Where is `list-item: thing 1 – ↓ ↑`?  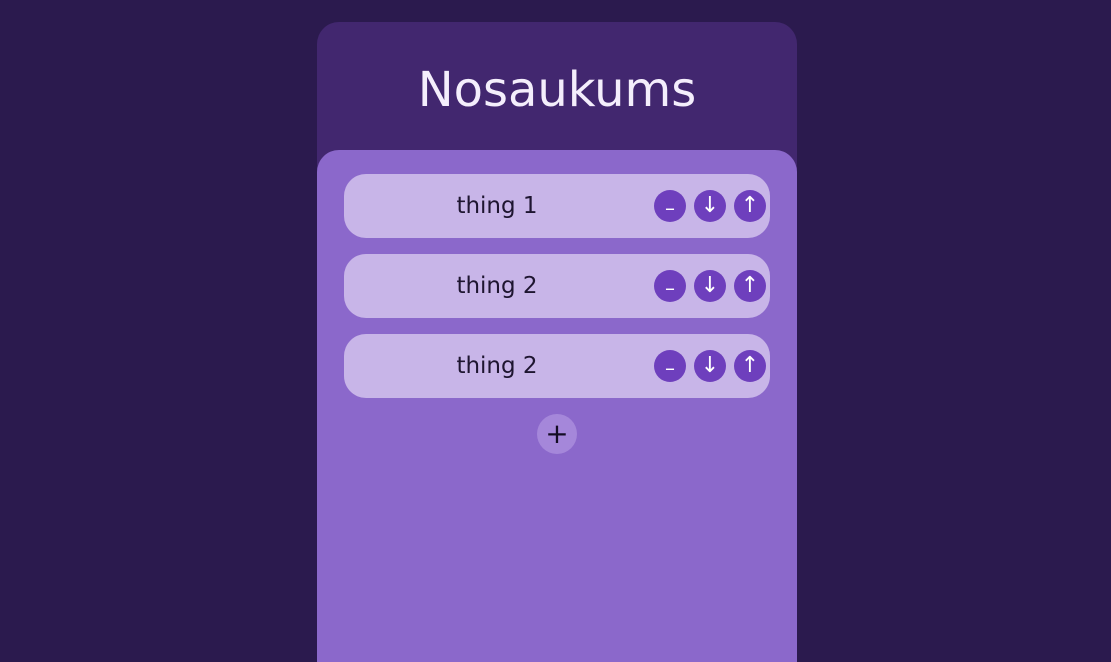 list-item: thing 1 – ↓ ↑ is located at coordinates (557, 206).